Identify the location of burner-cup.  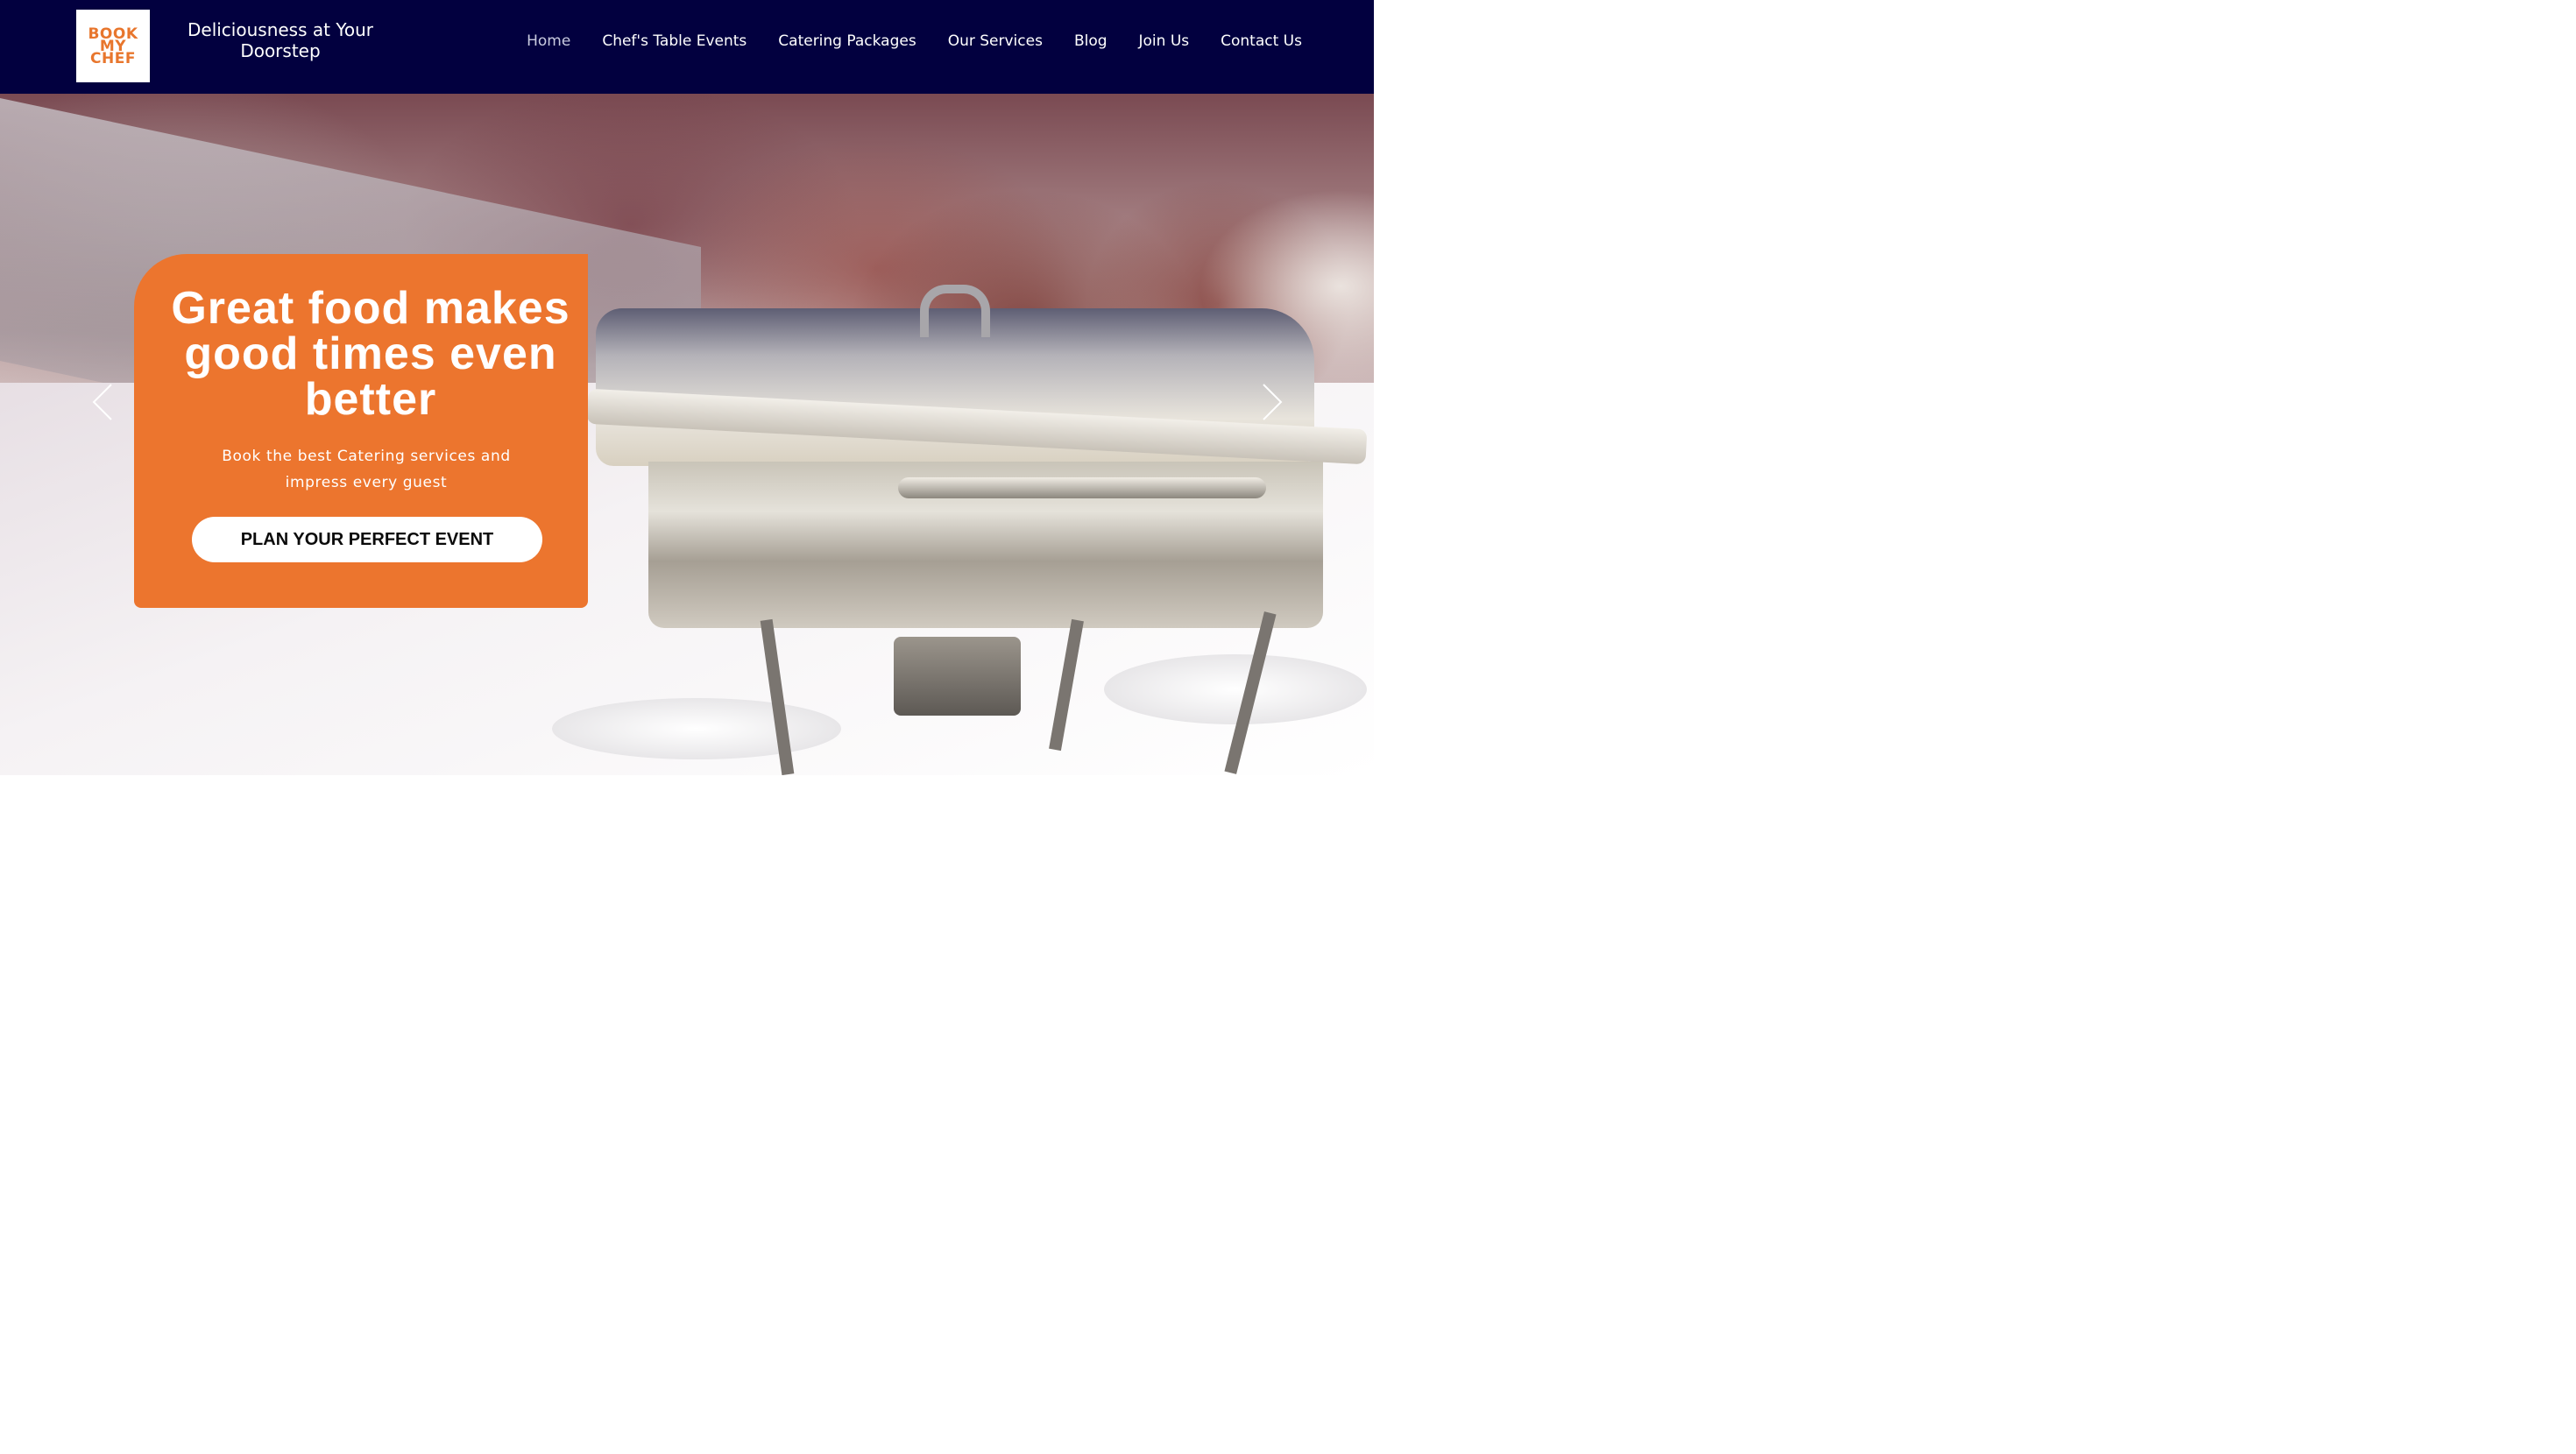
(957, 676).